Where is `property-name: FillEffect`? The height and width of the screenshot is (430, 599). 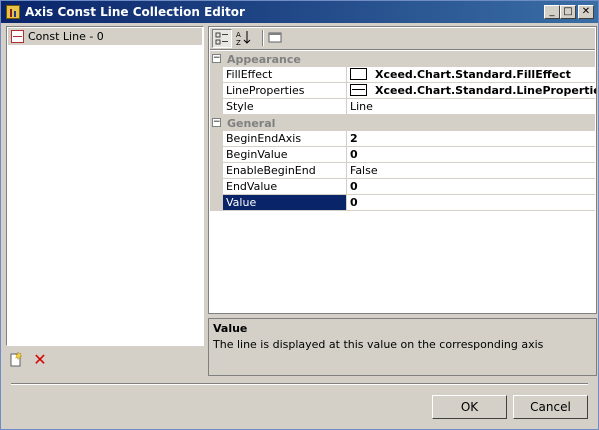
property-name: FillEffect is located at coordinates (285, 74).